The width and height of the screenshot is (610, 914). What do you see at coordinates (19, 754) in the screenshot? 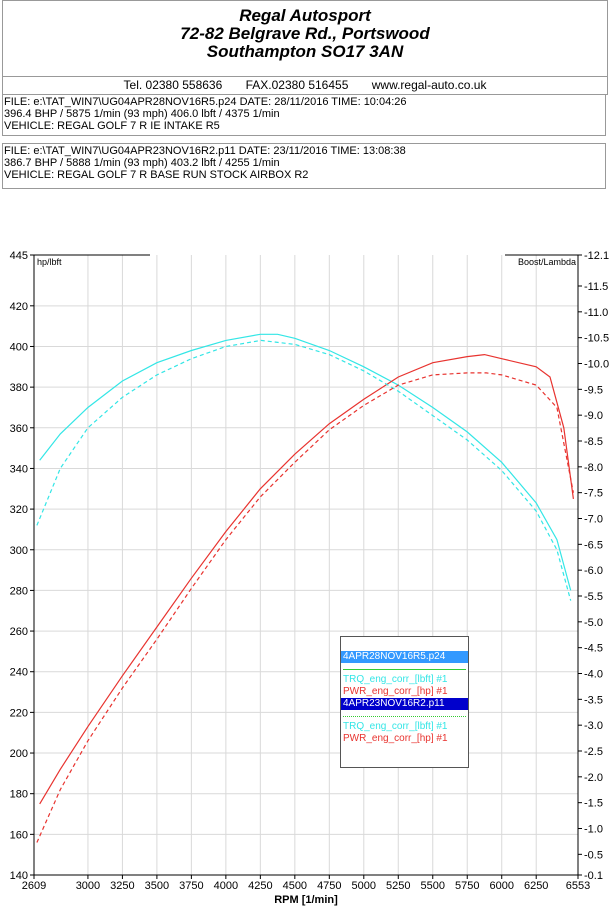
I see `y-tick-label: 200` at bounding box center [19, 754].